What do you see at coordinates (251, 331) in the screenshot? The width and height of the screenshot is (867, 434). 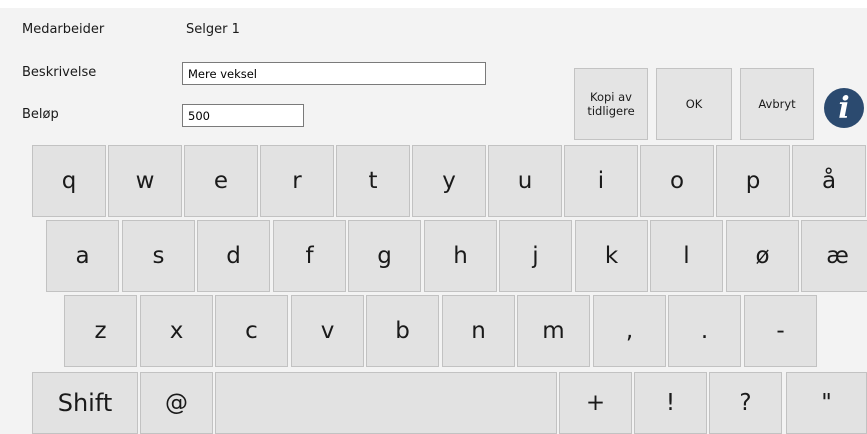 I see `key-row3-2: c` at bounding box center [251, 331].